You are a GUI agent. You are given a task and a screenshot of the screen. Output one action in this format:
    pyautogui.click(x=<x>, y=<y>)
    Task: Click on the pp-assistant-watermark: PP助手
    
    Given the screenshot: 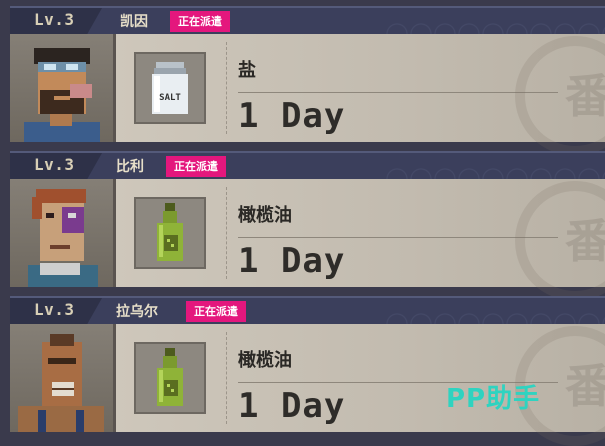 What is the action you would take?
    pyautogui.click(x=493, y=399)
    